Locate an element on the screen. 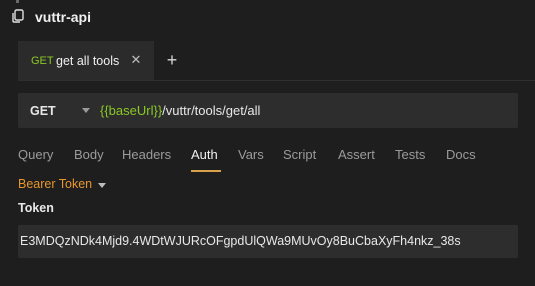  tab-label: get all tools is located at coordinates (88, 61).